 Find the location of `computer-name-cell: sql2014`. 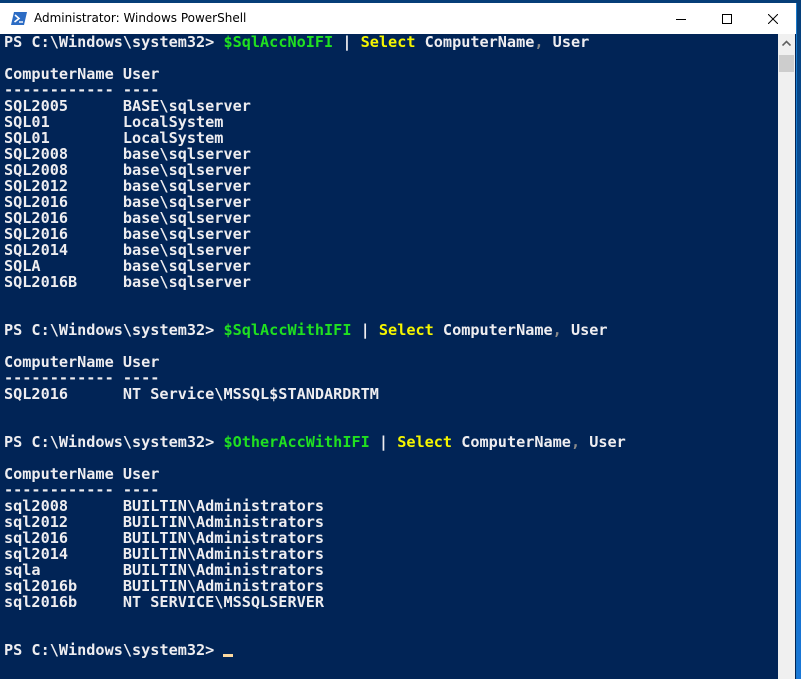

computer-name-cell: sql2014 is located at coordinates (36, 554).